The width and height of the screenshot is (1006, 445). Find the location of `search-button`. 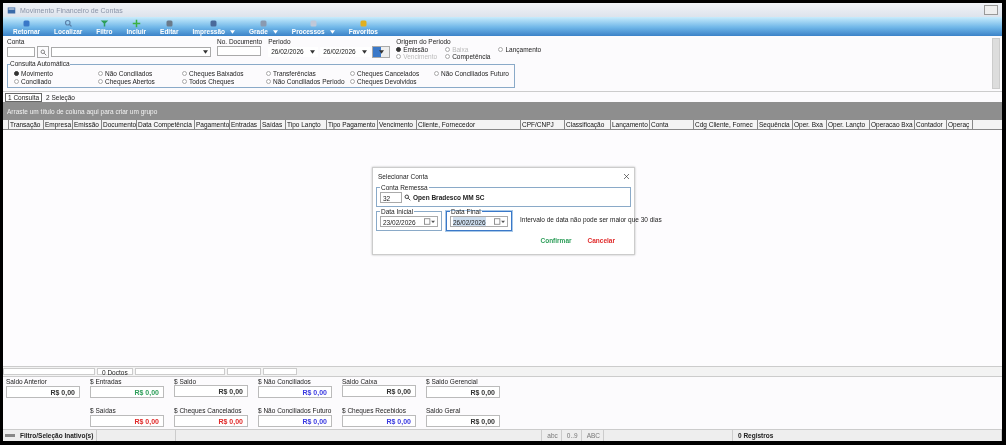

search-button is located at coordinates (43, 52).